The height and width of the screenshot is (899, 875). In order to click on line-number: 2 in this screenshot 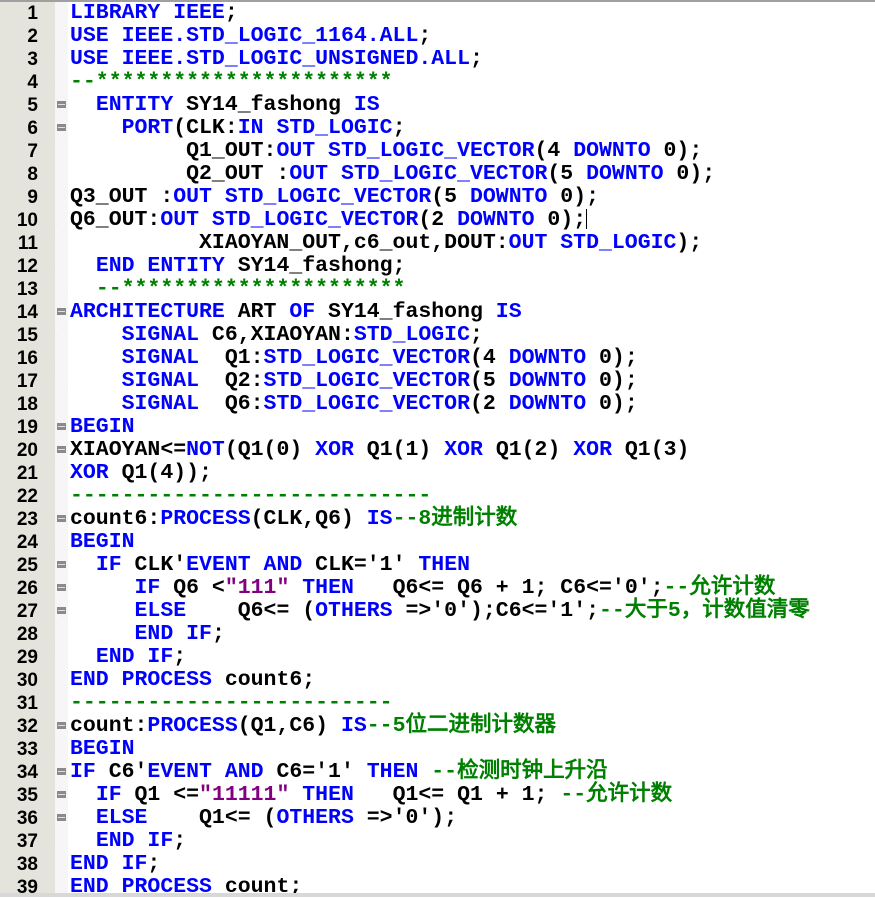, I will do `click(32, 36)`.